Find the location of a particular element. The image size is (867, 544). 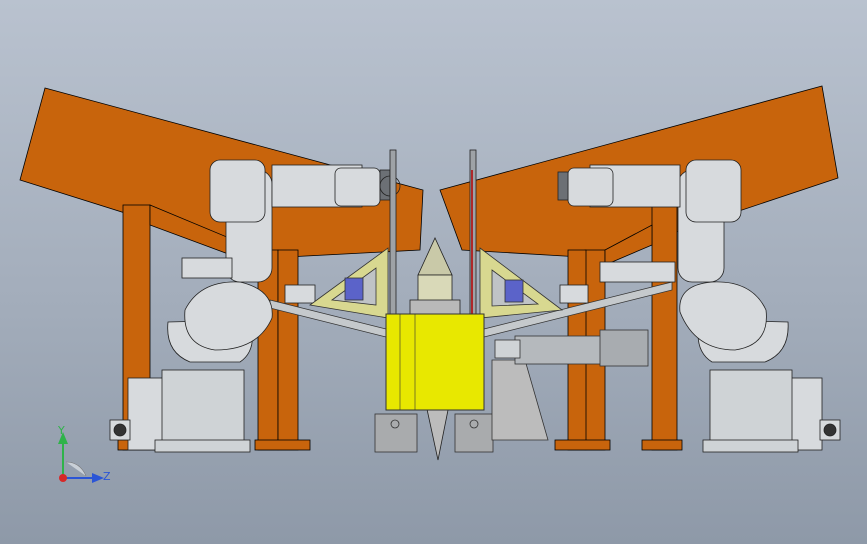

triad-z-label: Z is located at coordinates (107, 476).